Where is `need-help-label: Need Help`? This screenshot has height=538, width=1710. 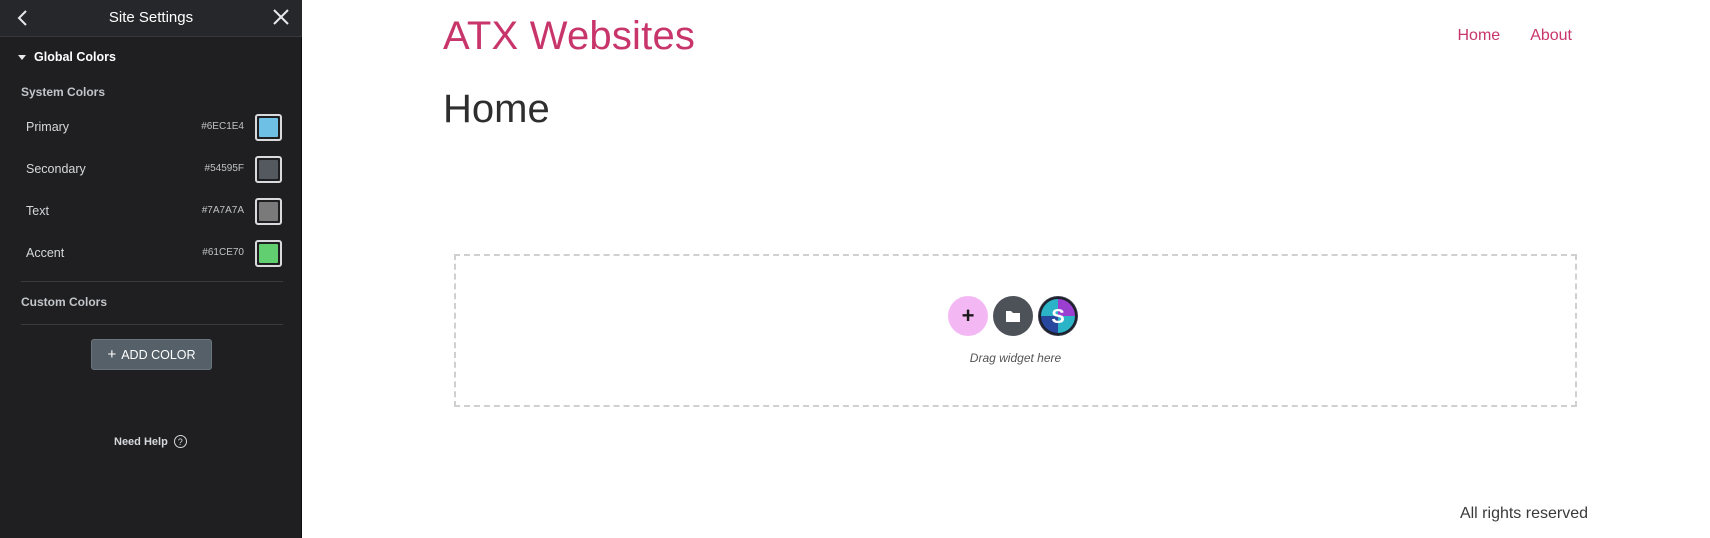 need-help-label: Need Help is located at coordinates (141, 441).